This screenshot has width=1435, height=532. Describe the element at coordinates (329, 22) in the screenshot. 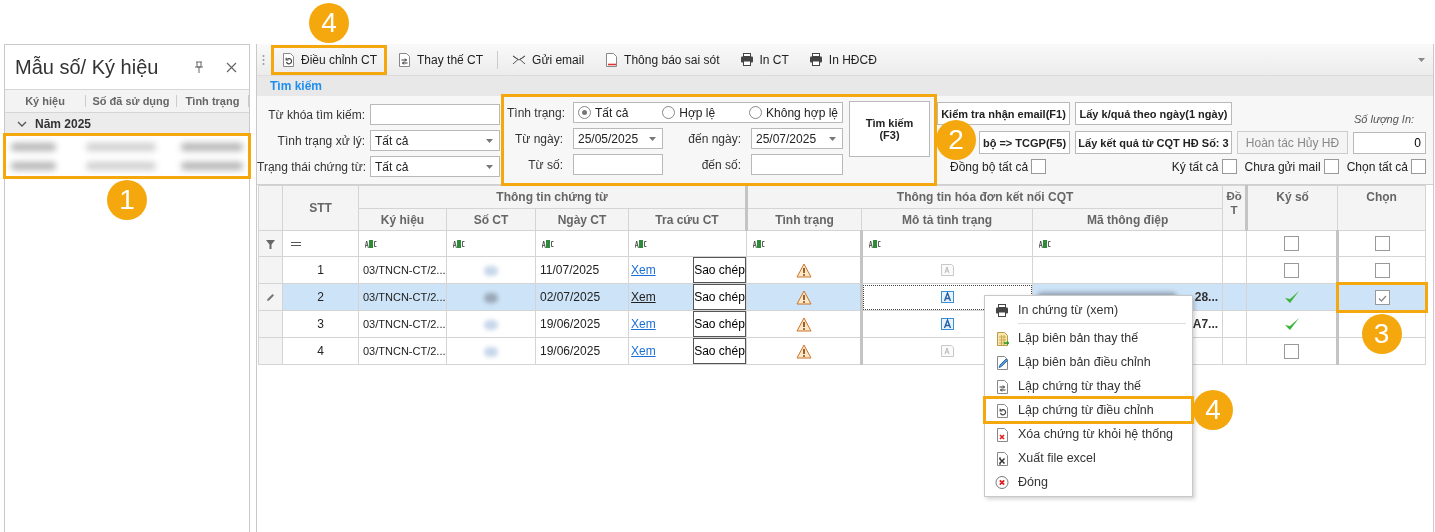

I see `callout-badge: 4` at that location.